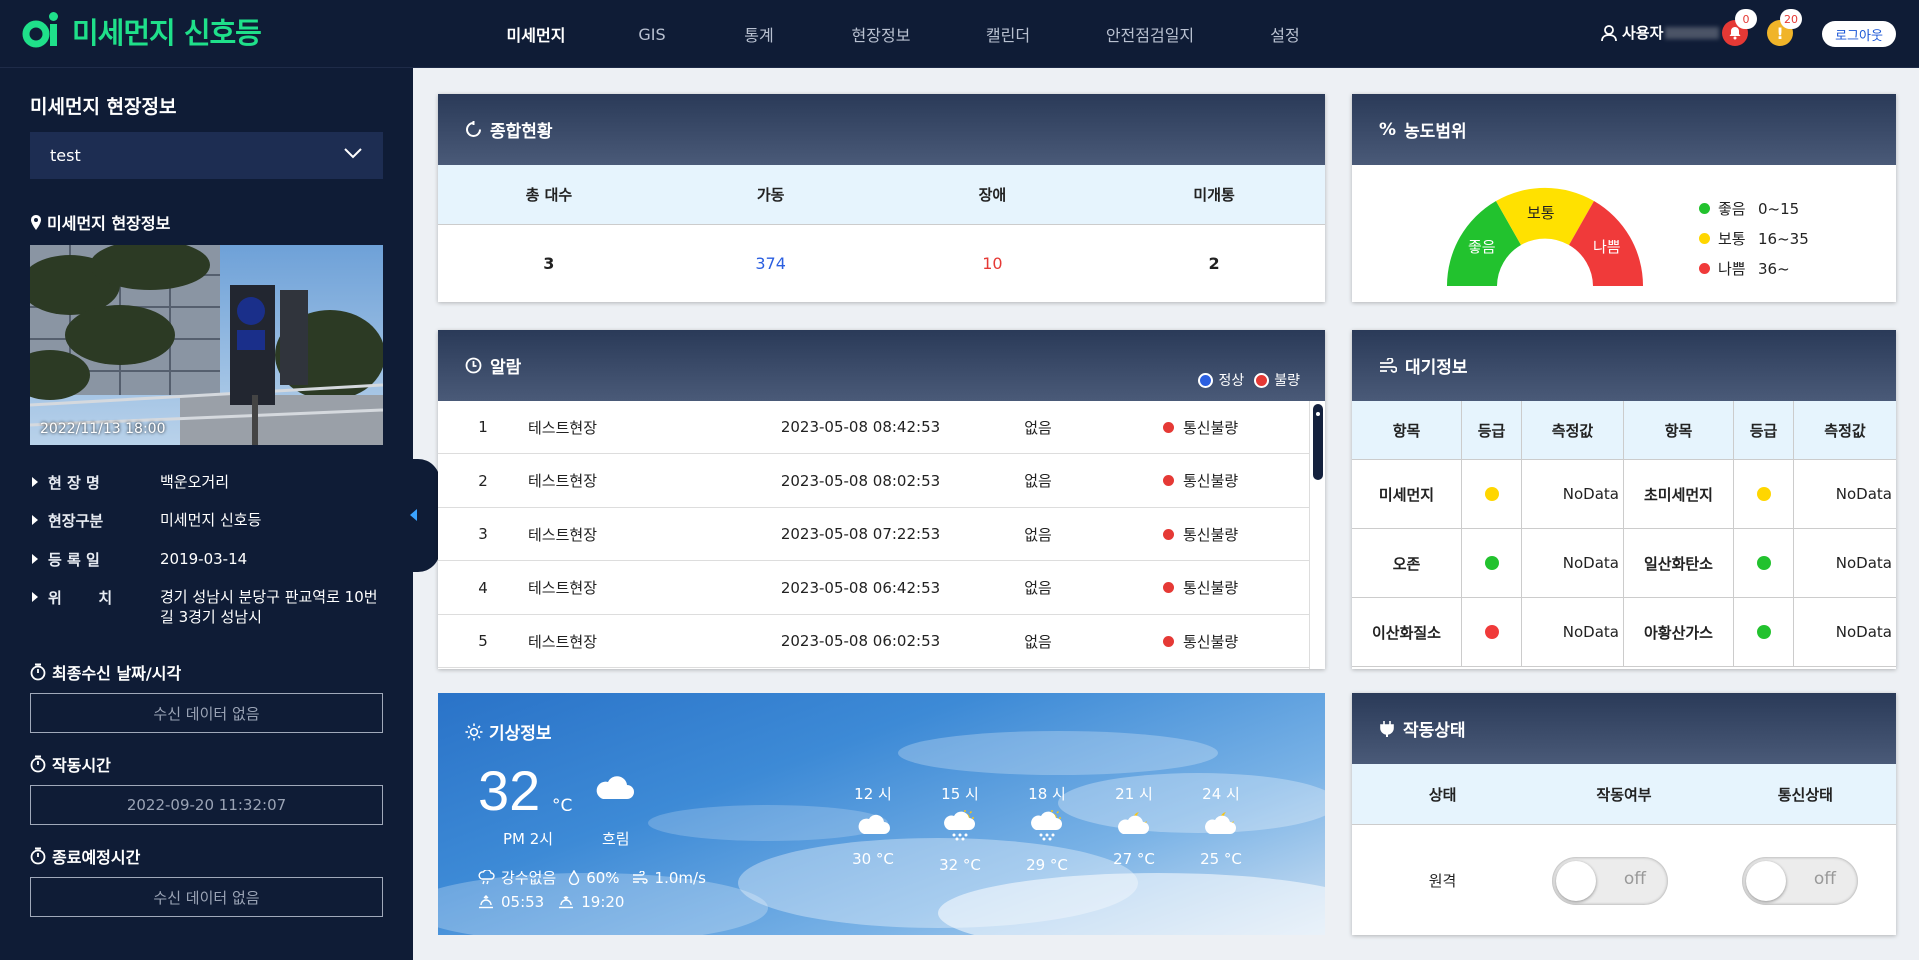 This screenshot has height=960, width=1919. What do you see at coordinates (1287, 381) in the screenshot?
I see `legend-bad-label: 불량` at bounding box center [1287, 381].